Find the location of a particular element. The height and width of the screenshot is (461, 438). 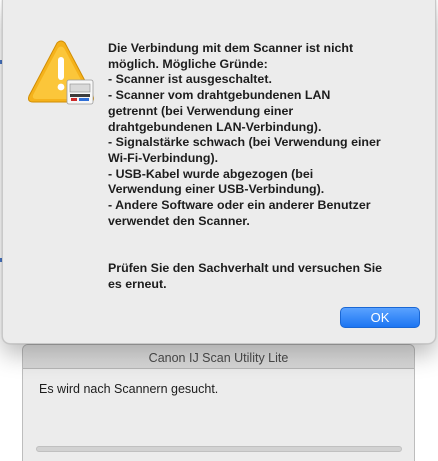

alert-text-line: - Scanner ist ausgeschaltet. is located at coordinates (190, 79).